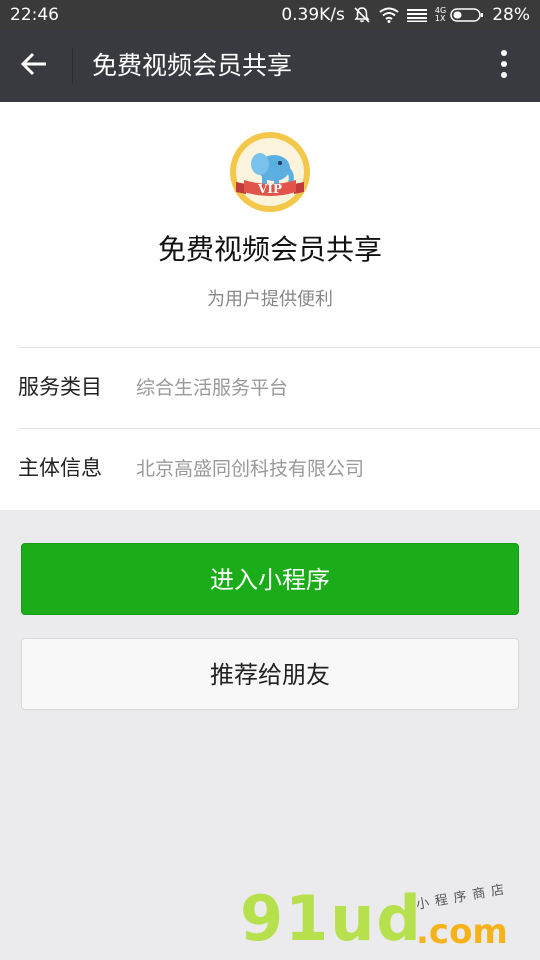  Describe the element at coordinates (72, 66) in the screenshot. I see `title-divider` at that location.